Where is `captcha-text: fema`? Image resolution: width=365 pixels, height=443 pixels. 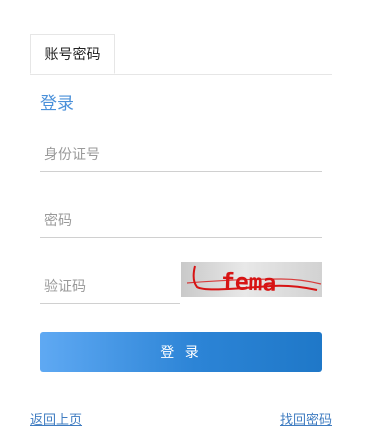 captcha-text: fema is located at coordinates (249, 283).